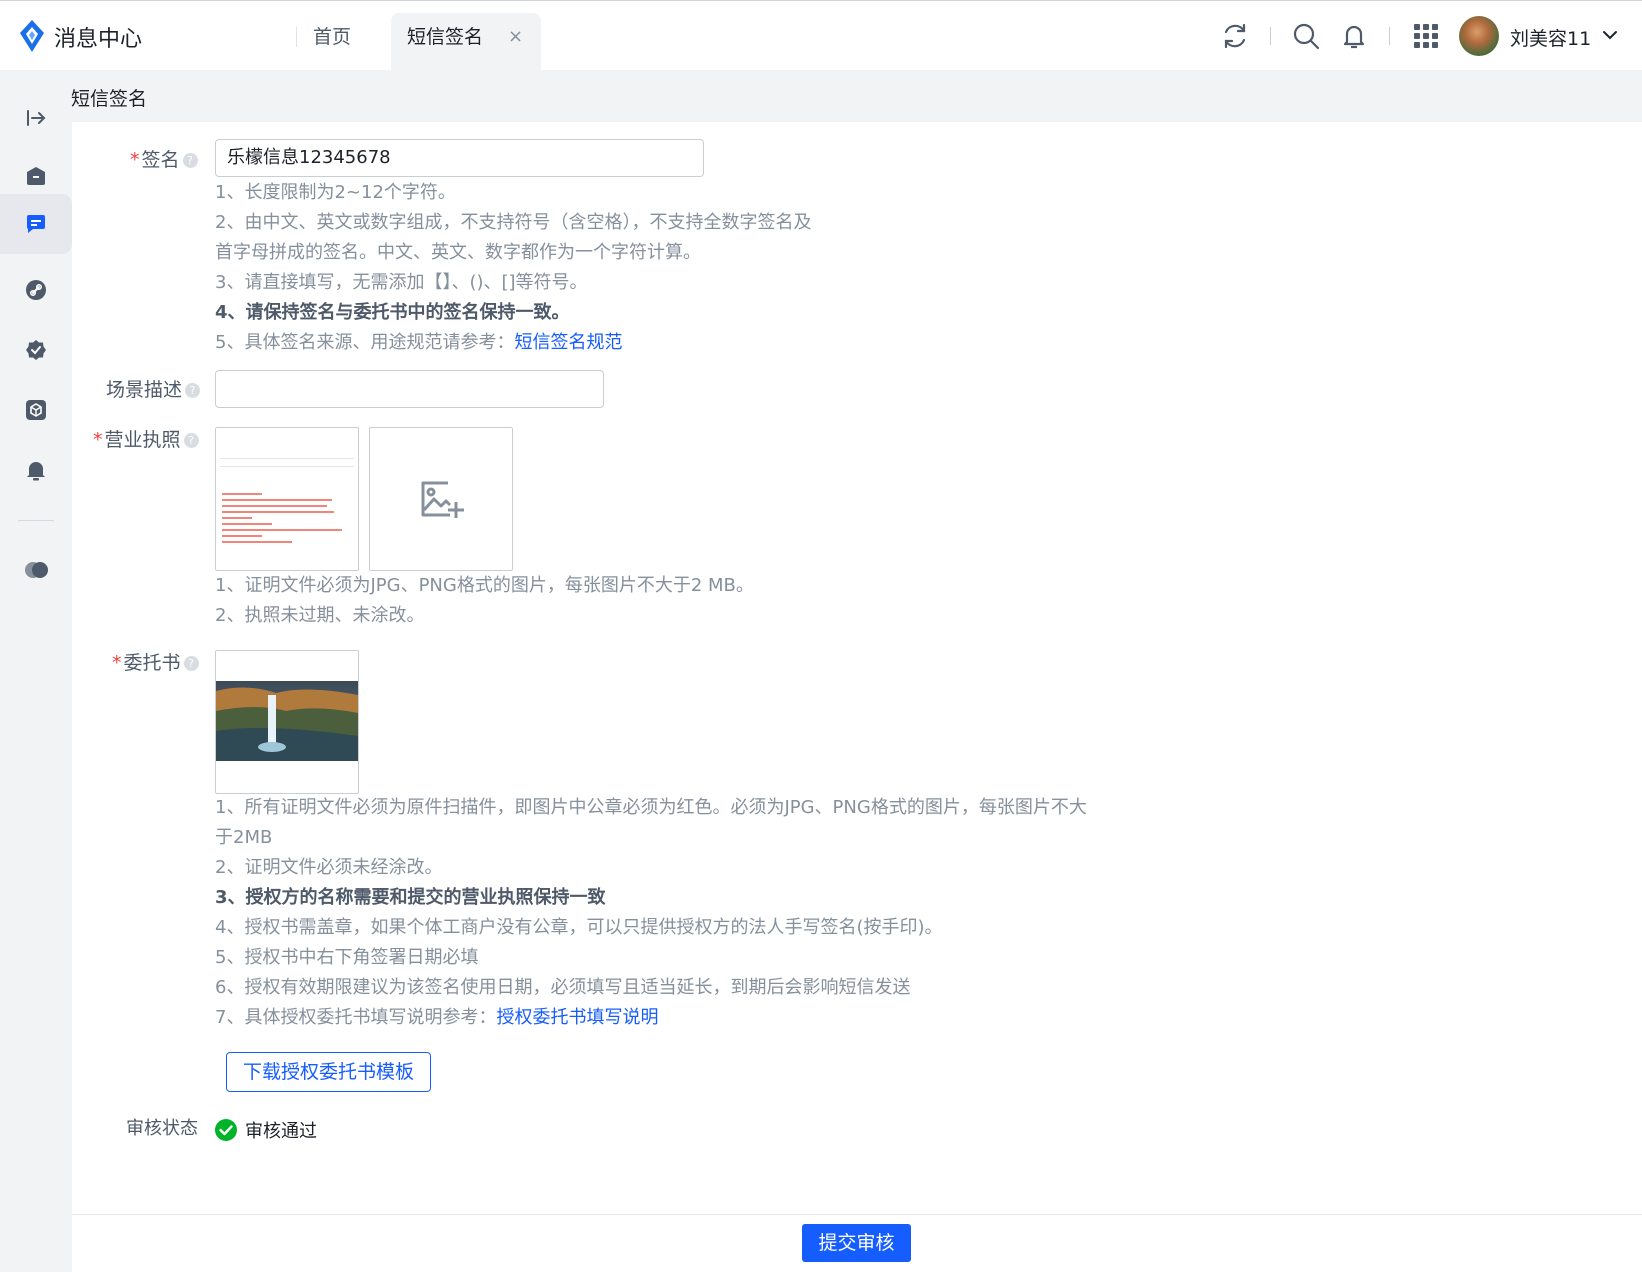  I want to click on avatar, so click(1479, 36).